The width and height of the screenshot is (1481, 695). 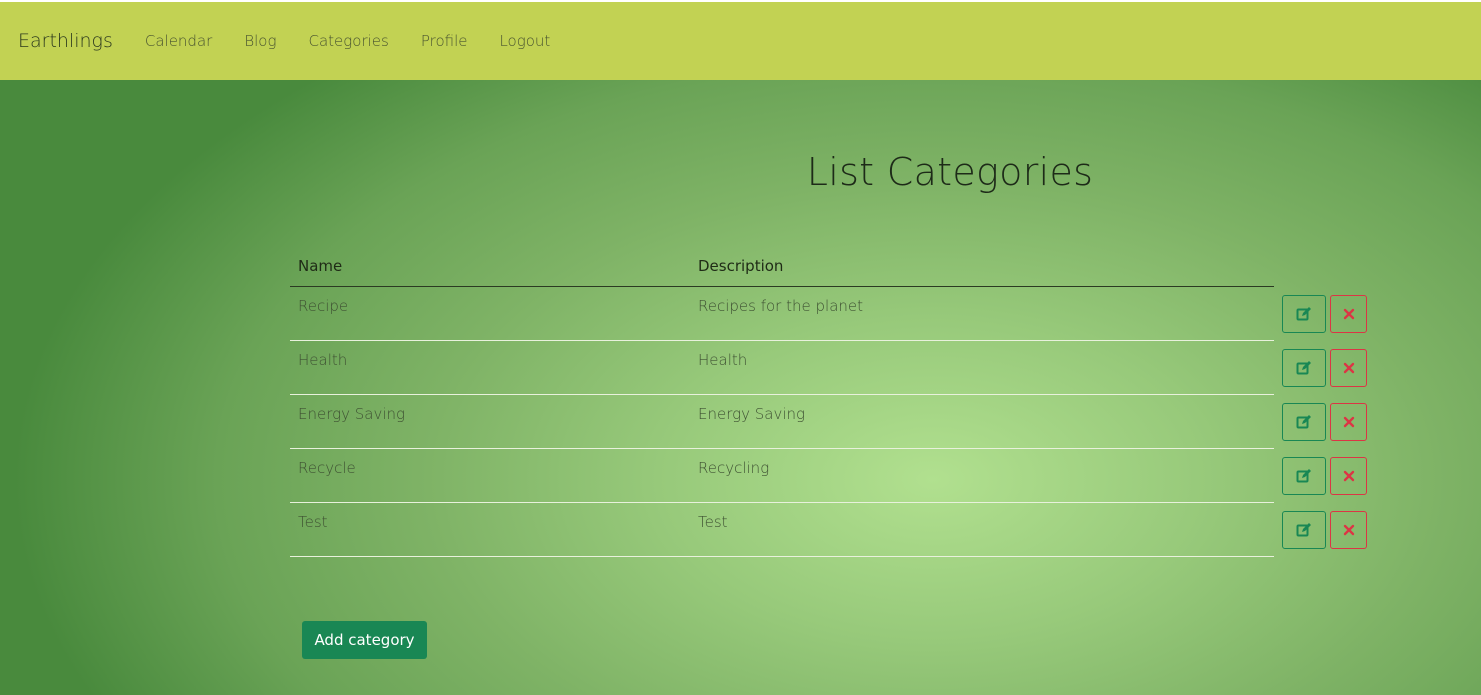 What do you see at coordinates (323, 306) in the screenshot?
I see `category-name: Recipe` at bounding box center [323, 306].